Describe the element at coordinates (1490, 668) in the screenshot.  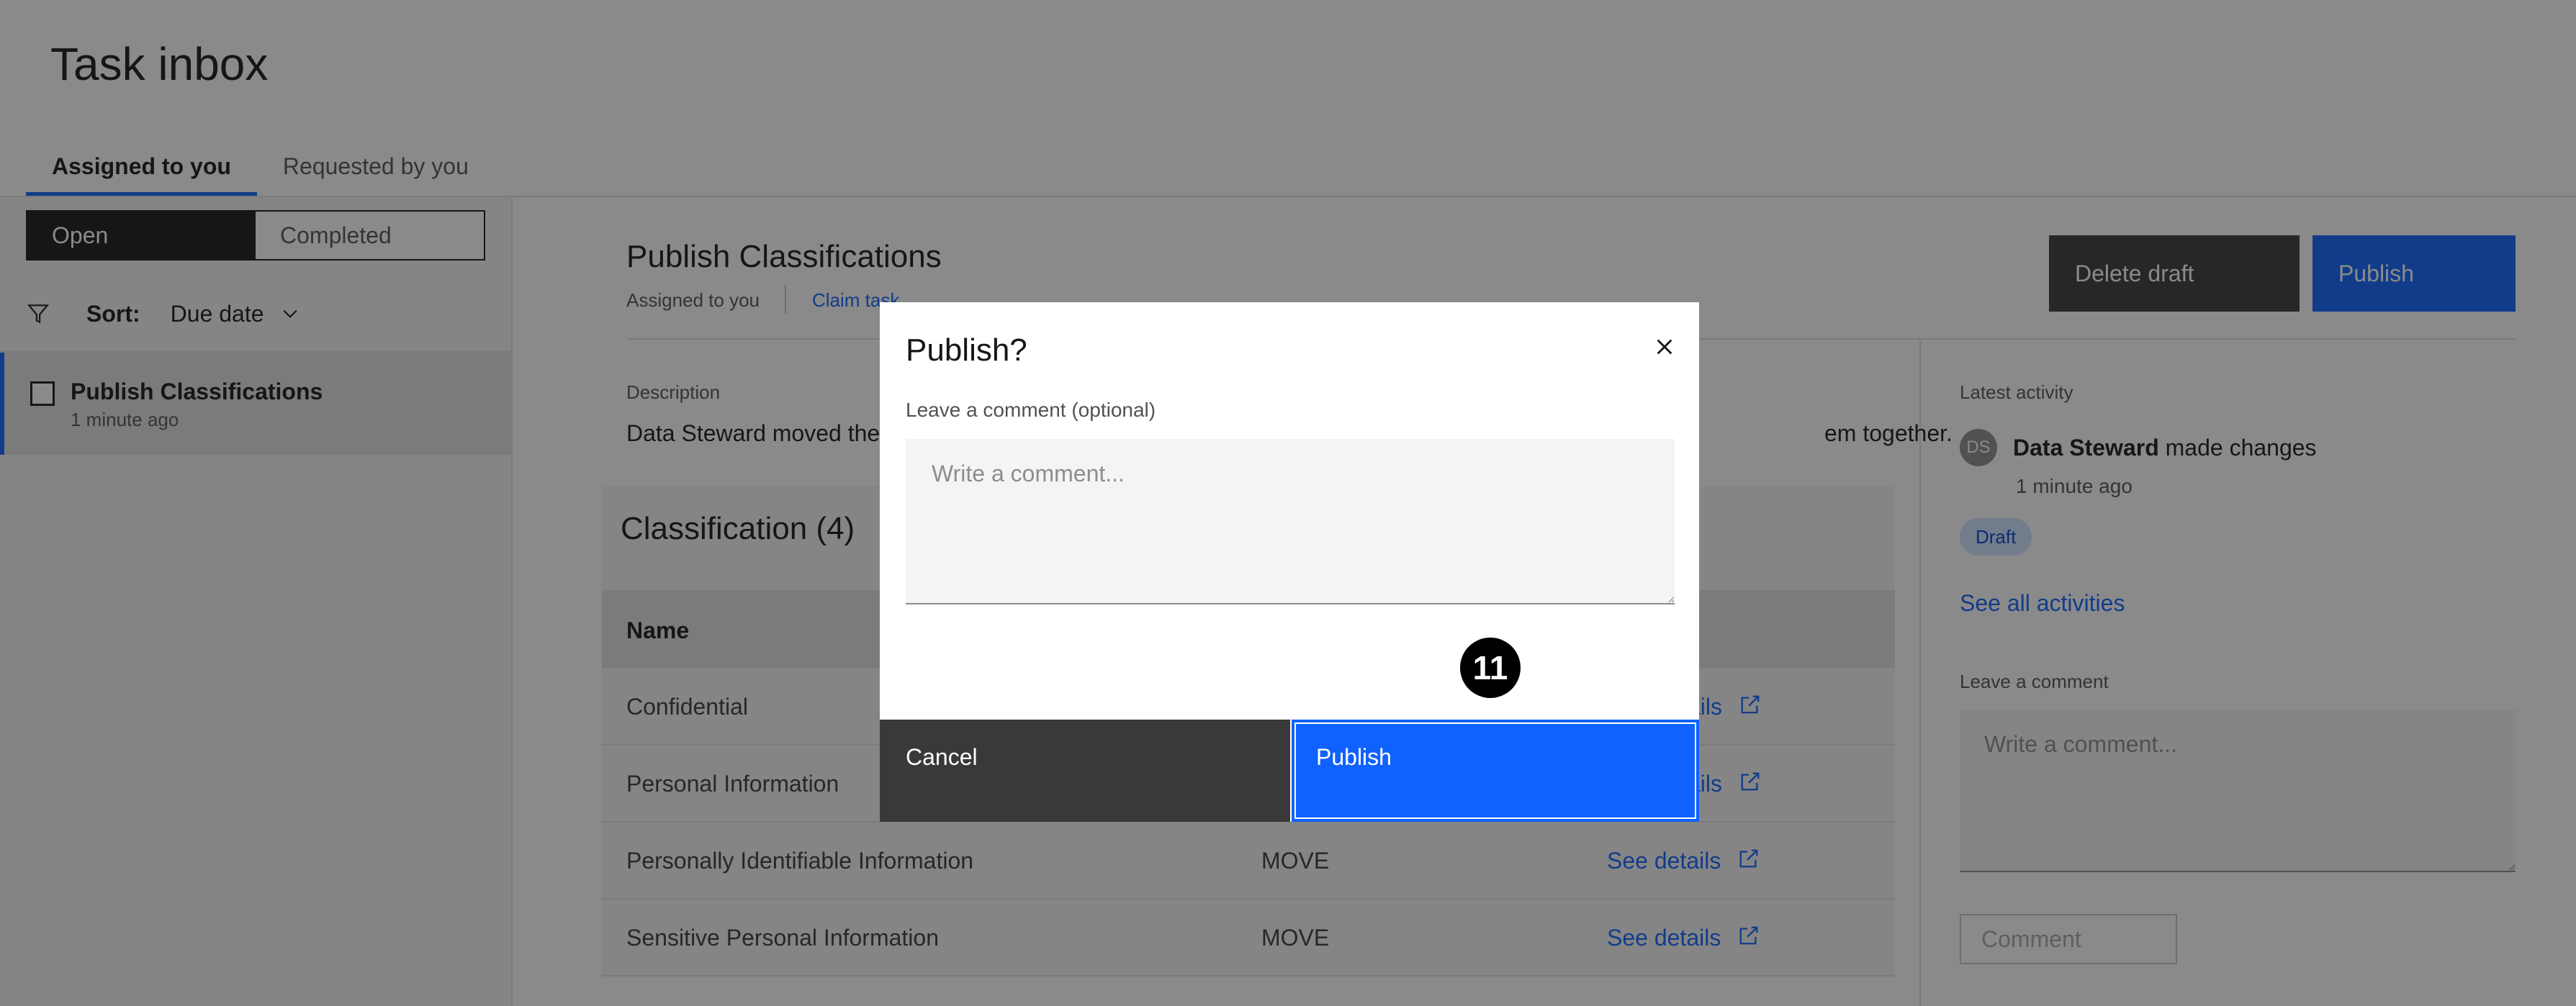
I see `step-badge: 11` at that location.